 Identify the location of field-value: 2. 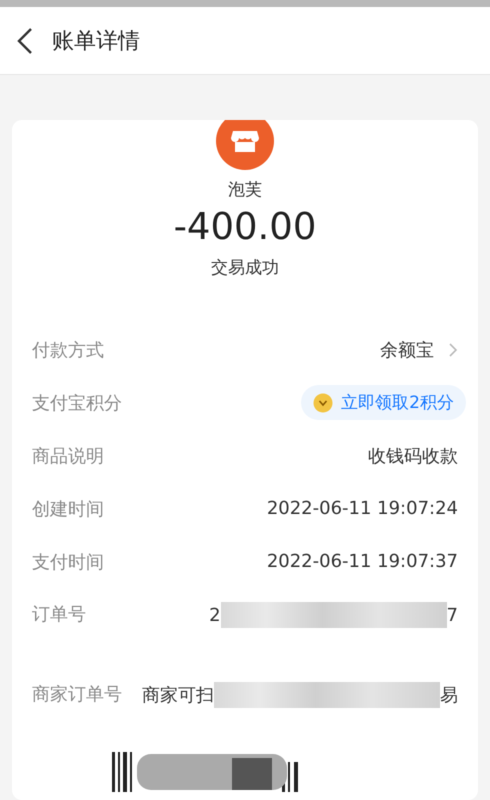
(215, 615).